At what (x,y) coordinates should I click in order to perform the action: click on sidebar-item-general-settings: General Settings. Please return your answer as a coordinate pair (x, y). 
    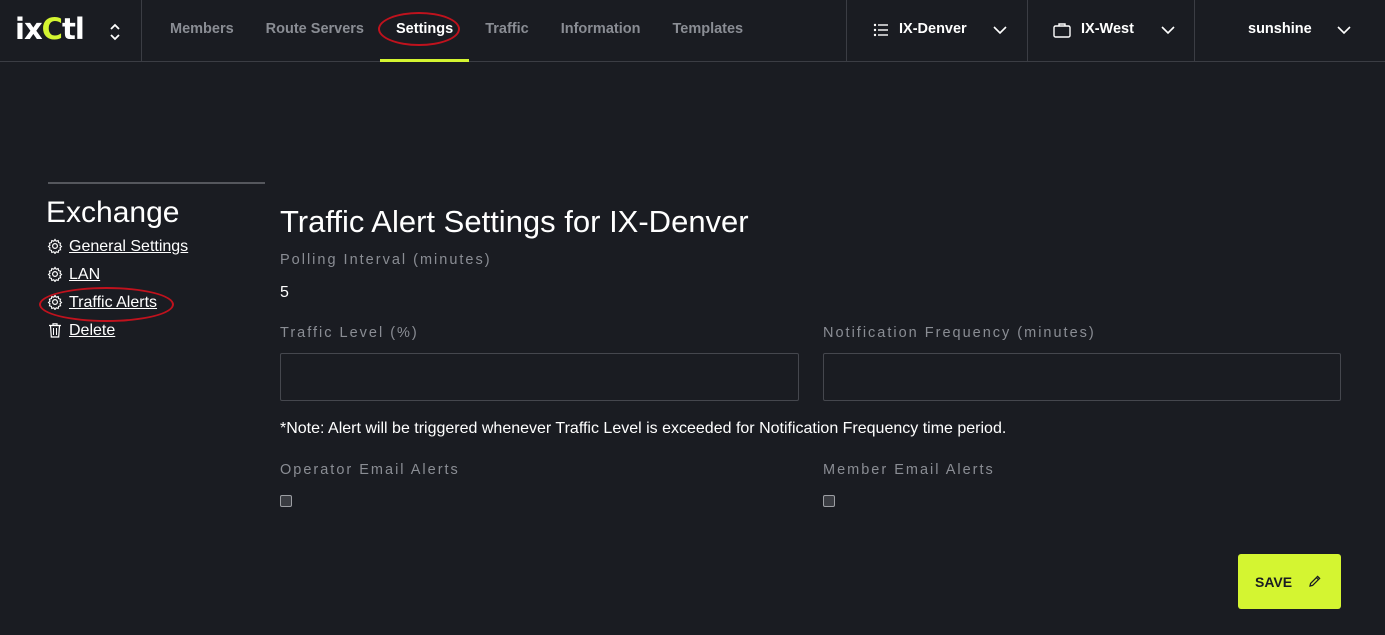
    Looking at the image, I should click on (146, 250).